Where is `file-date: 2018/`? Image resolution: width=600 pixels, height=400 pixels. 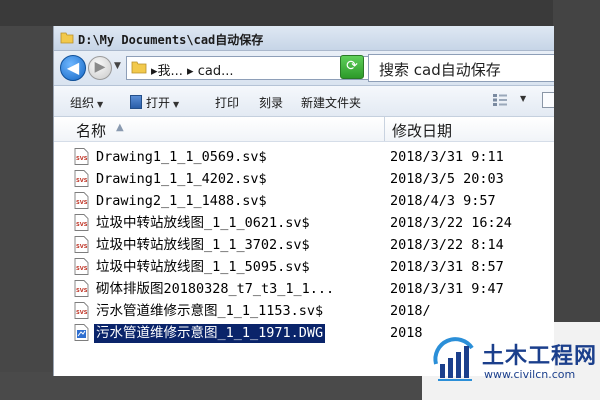 file-date: 2018/ is located at coordinates (410, 311).